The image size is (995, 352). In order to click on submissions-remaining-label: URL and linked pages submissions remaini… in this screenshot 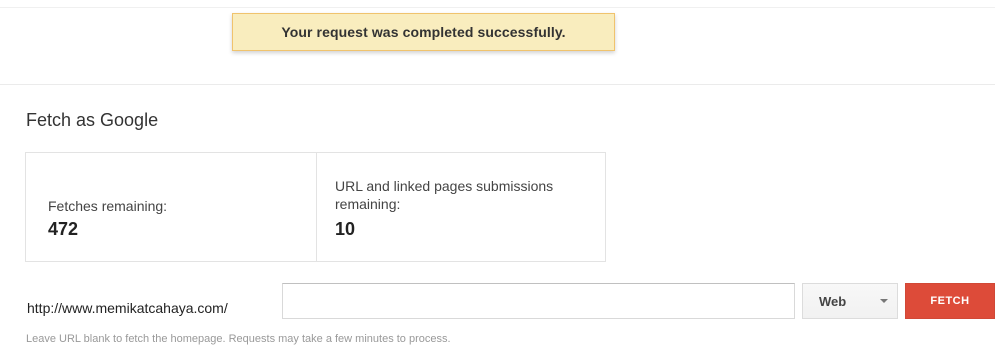, I will do `click(444, 195)`.